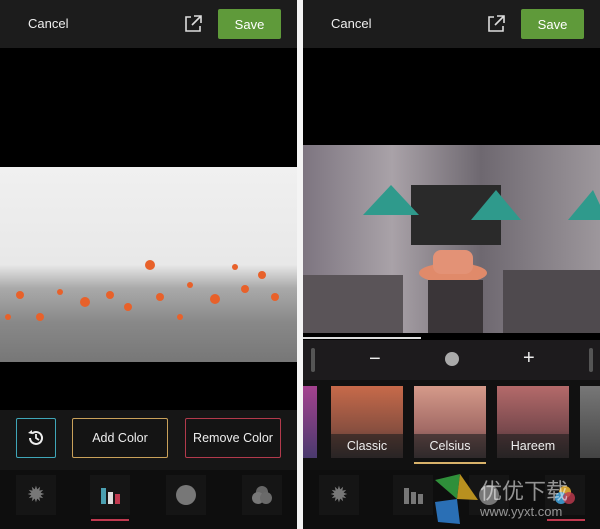  Describe the element at coordinates (148, 499) in the screenshot. I see `bottom-tab-bar: ✹` at that location.